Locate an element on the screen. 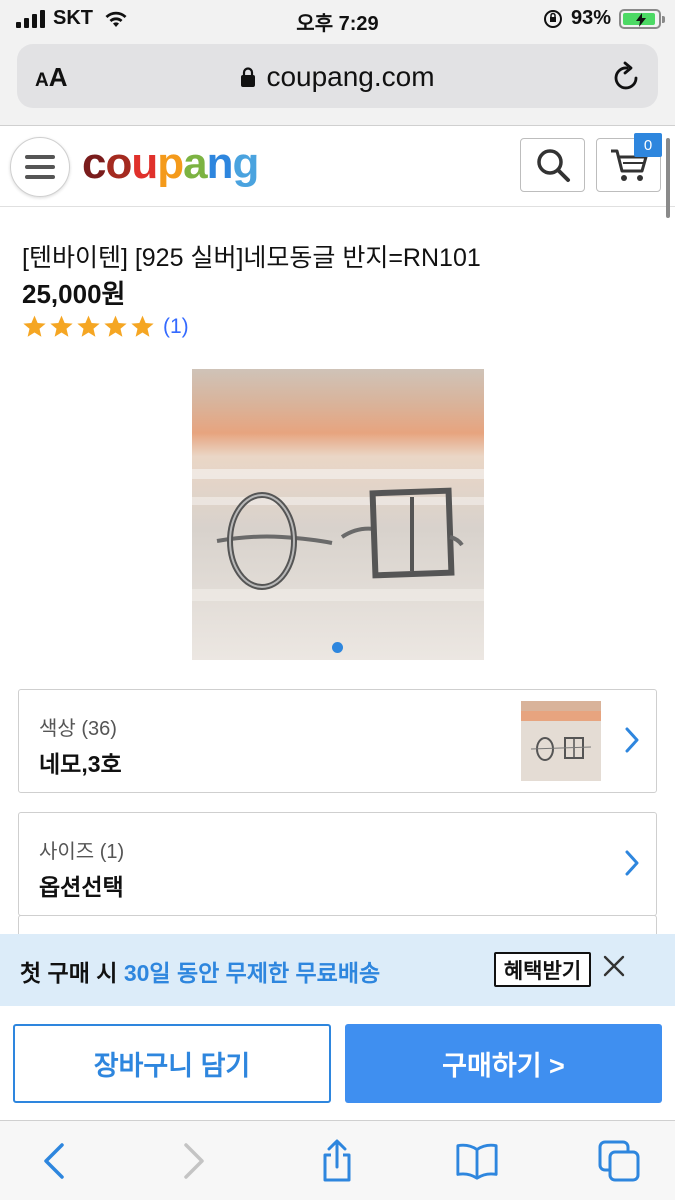 Image resolution: width=675 pixels, height=1200 pixels. logo-letter: o is located at coordinates (118, 163).